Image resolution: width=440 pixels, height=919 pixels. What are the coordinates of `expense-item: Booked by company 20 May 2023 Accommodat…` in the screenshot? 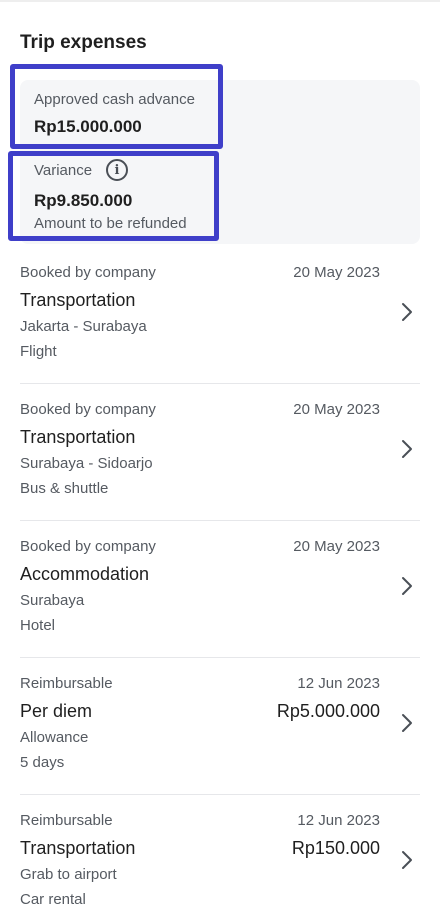 It's located at (220, 589).